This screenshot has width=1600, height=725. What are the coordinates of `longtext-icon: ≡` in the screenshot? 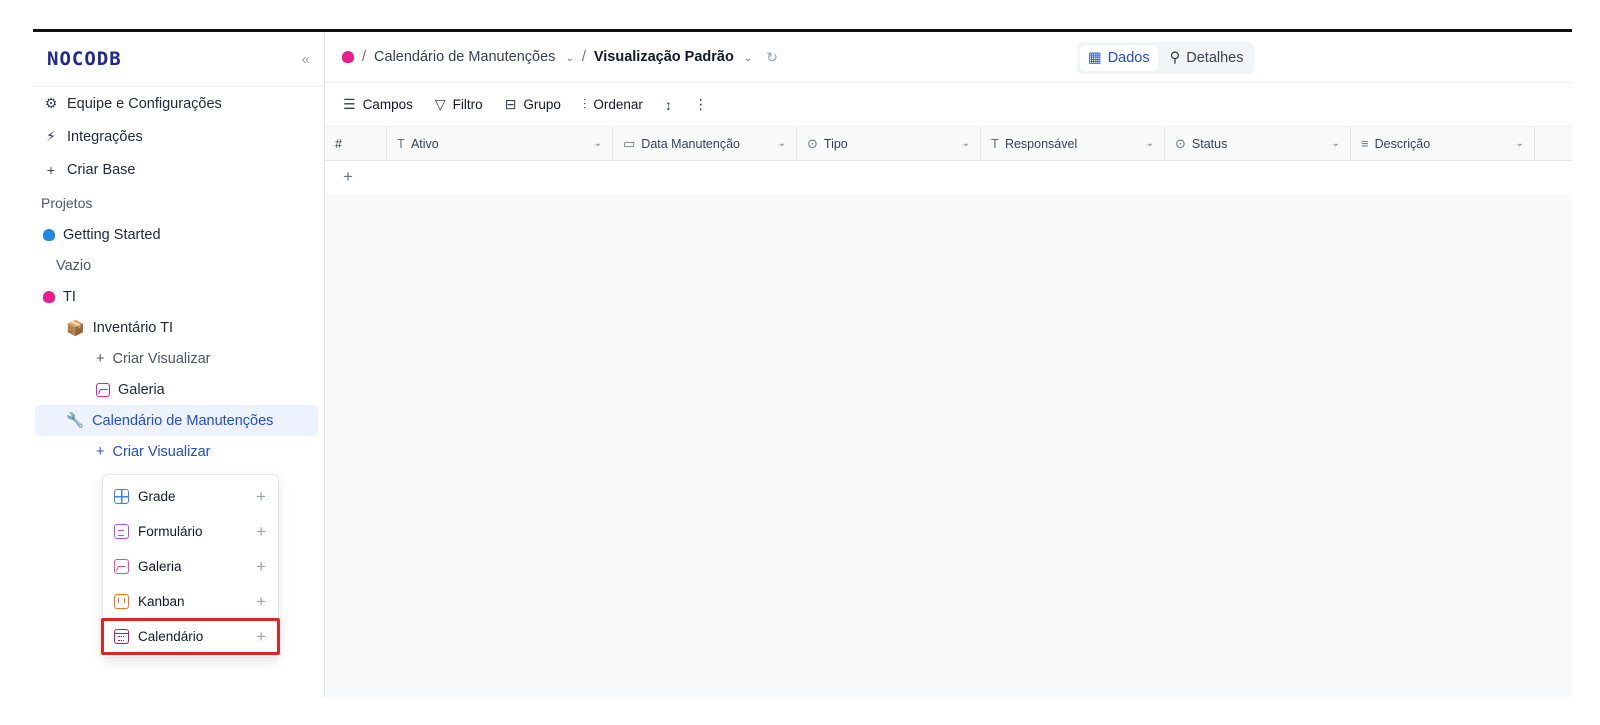 It's located at (1365, 143).